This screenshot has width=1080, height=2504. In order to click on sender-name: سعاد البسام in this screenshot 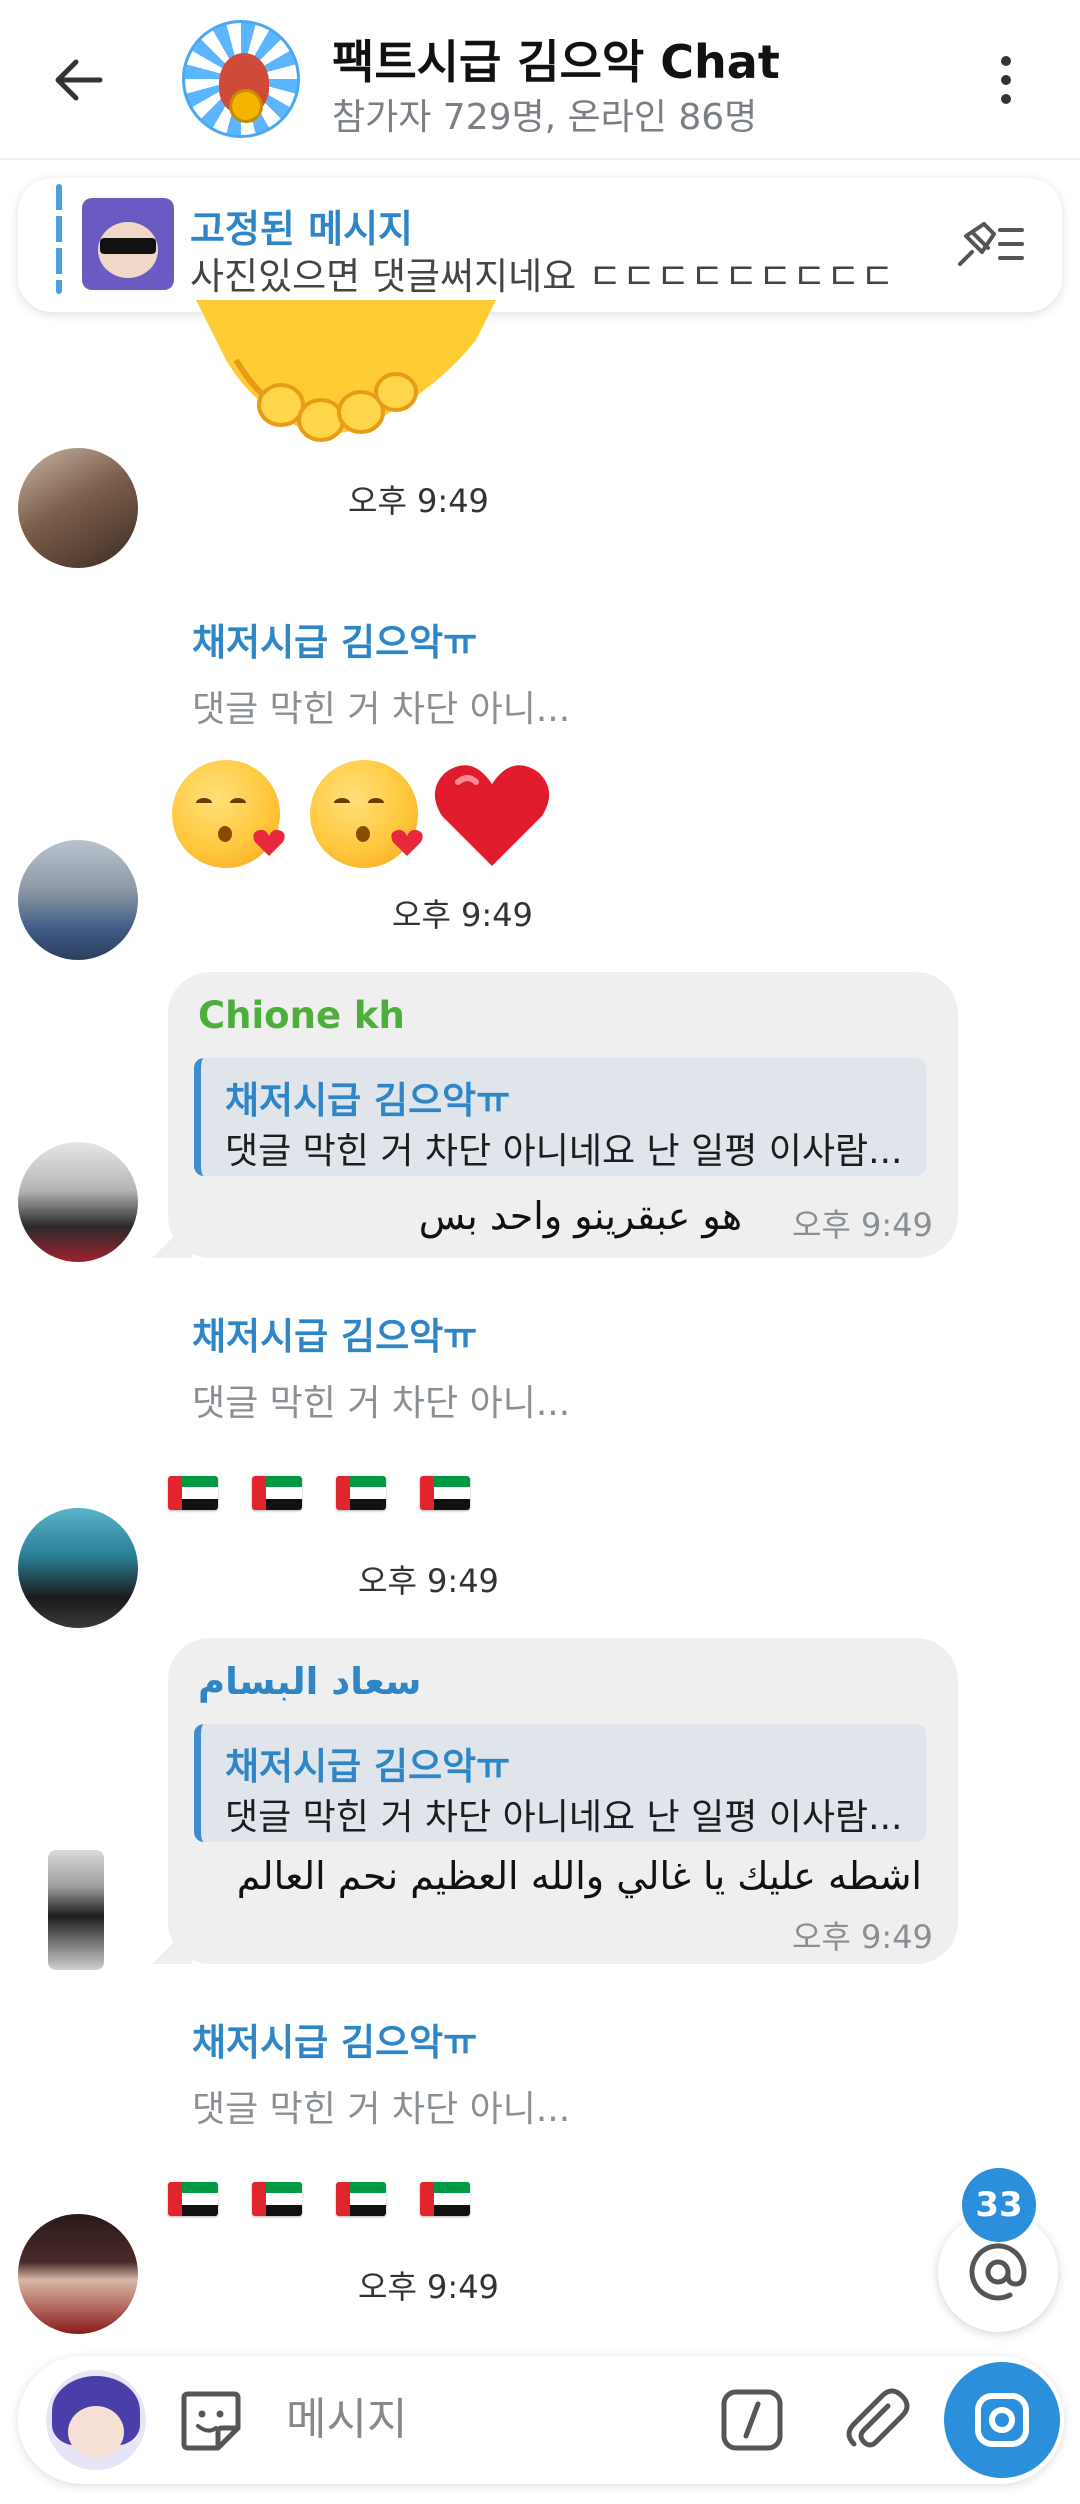, I will do `click(309, 1681)`.